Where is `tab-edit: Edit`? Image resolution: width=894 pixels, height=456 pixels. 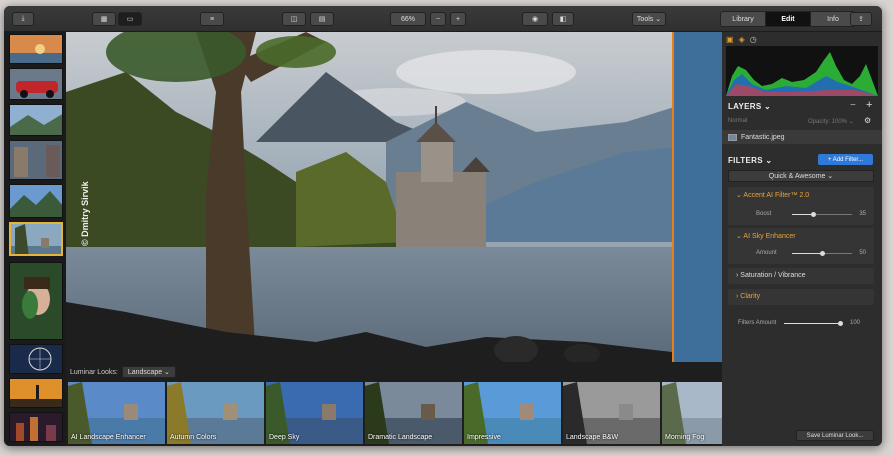
tab-edit: Edit is located at coordinates (788, 19).